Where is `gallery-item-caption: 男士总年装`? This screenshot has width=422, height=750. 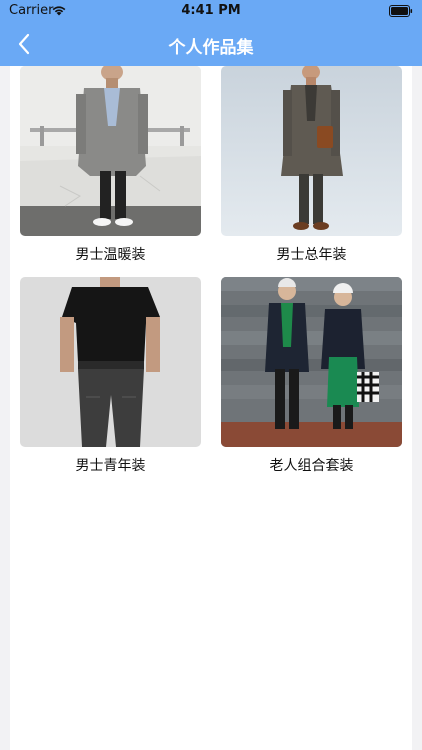 gallery-item-caption: 男士总年装 is located at coordinates (311, 255).